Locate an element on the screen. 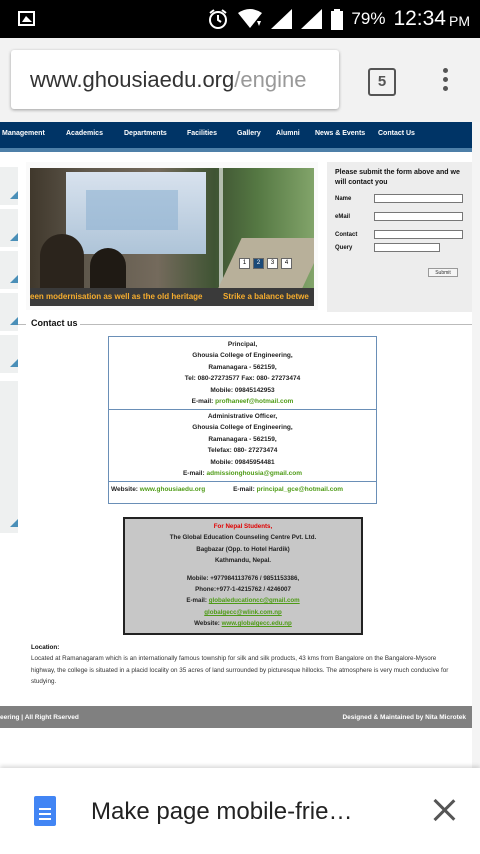 The image size is (480, 854). overflow-menu-icon is located at coordinates (445, 81).